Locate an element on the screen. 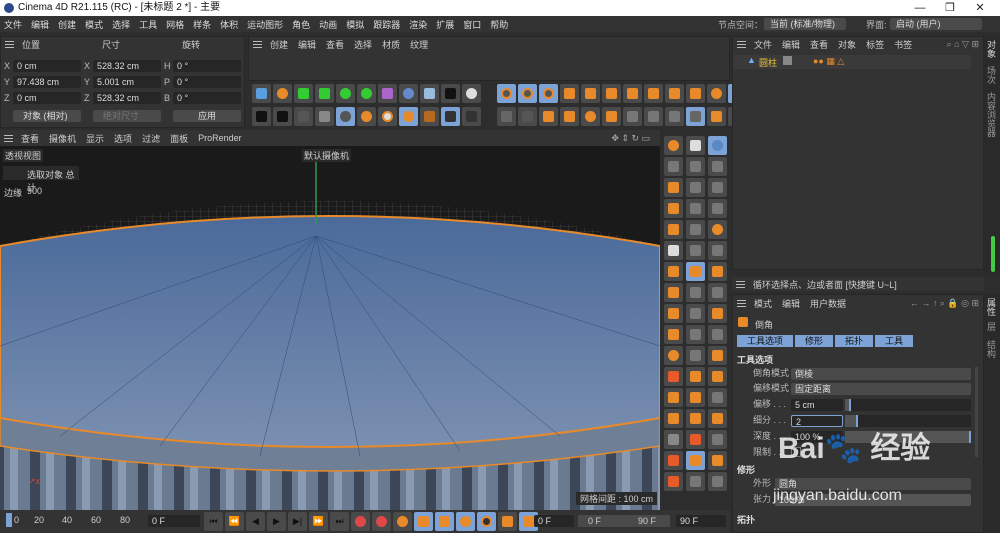 Image resolution: width=1000 pixels, height=533 pixels. scale-icon is located at coordinates (569, 116).